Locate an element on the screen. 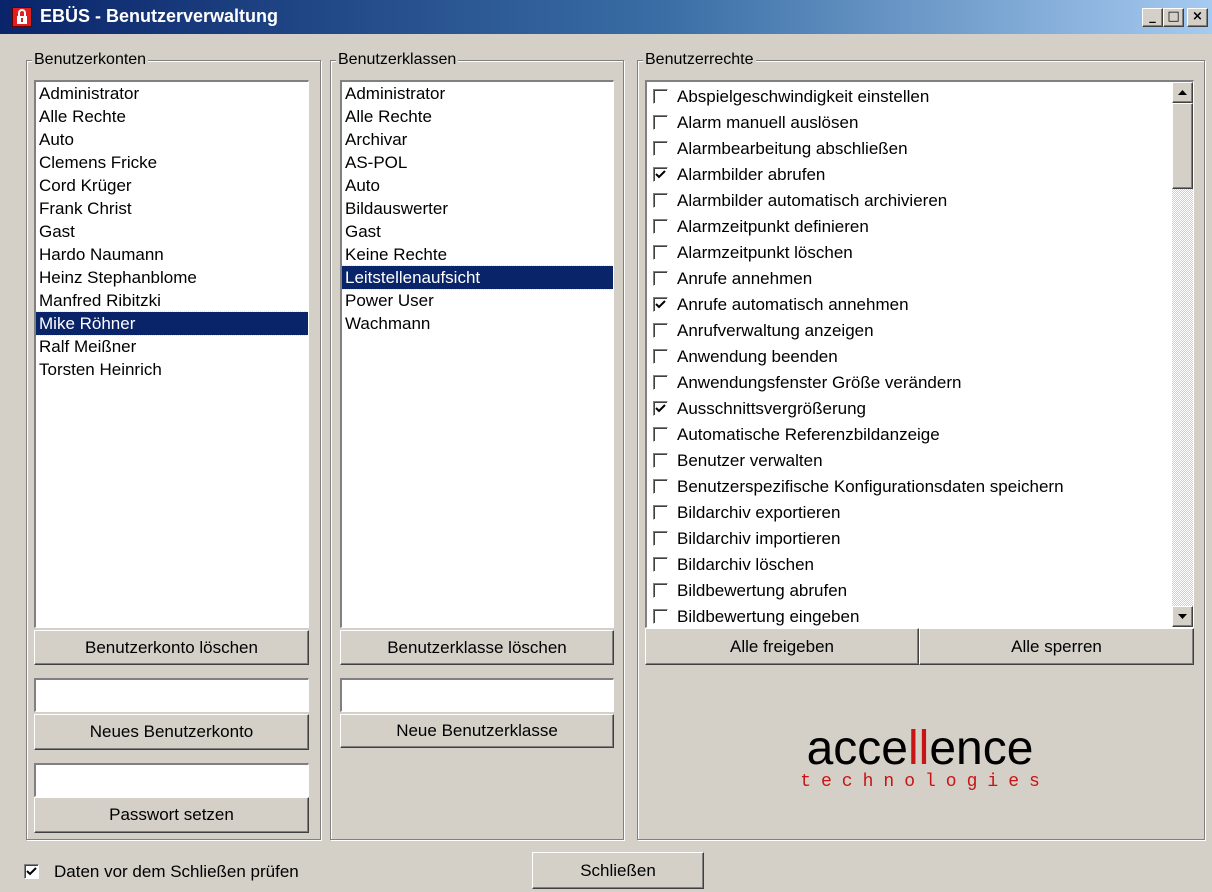  account-list-item: Gast is located at coordinates (172, 231).